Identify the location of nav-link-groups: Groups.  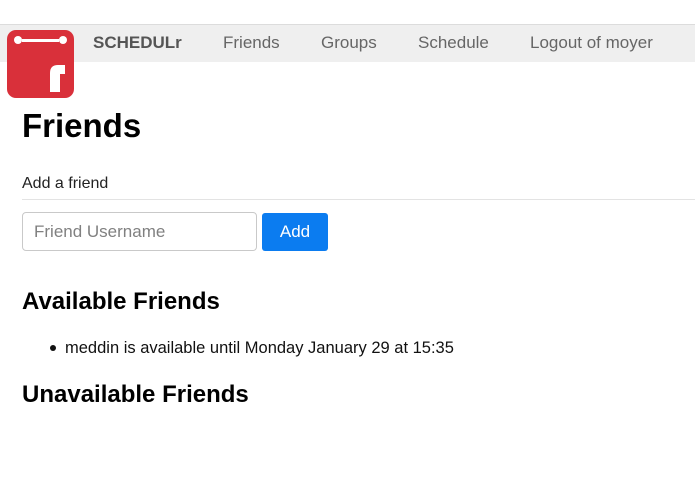
(349, 43).